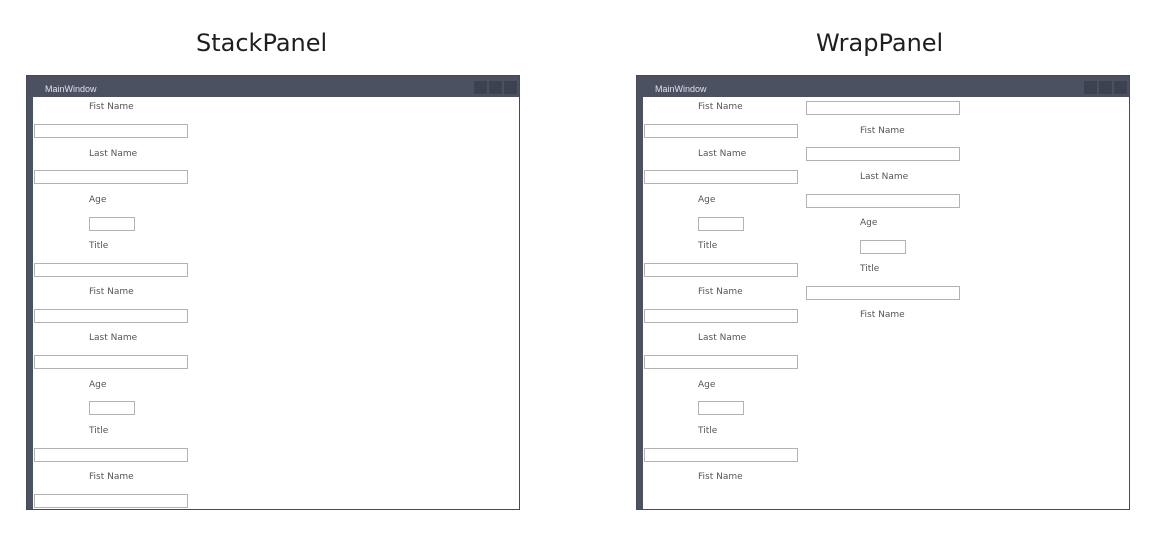  What do you see at coordinates (262, 43) in the screenshot?
I see `stackpanel-heading: StackPanel` at bounding box center [262, 43].